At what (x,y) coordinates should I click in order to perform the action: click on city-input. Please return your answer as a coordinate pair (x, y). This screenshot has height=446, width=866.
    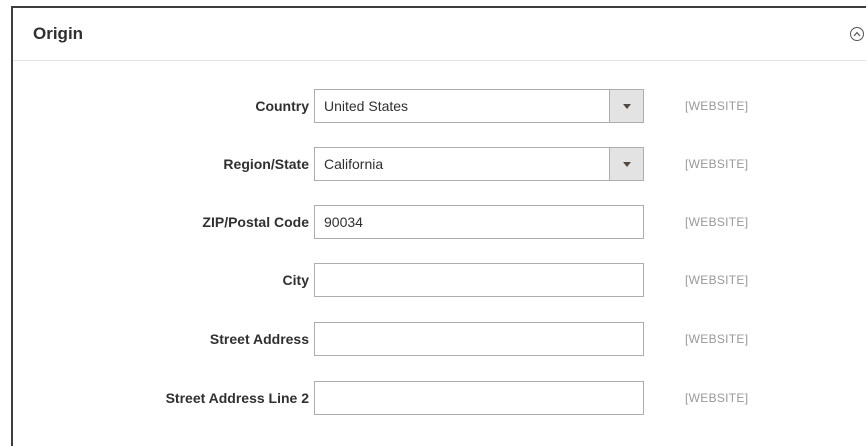
    Looking at the image, I should click on (479, 280).